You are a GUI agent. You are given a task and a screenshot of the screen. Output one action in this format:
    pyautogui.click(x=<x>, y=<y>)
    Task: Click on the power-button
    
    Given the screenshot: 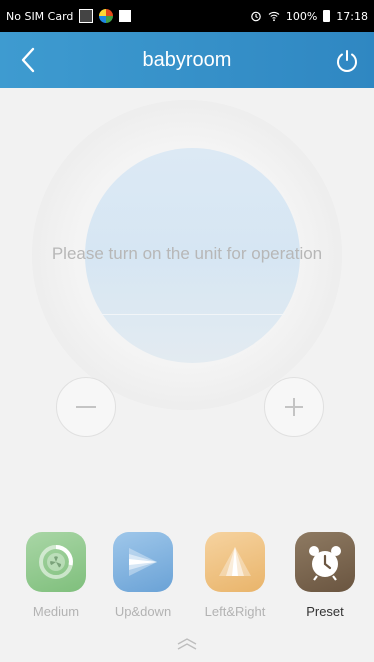 What is the action you would take?
    pyautogui.click(x=347, y=61)
    